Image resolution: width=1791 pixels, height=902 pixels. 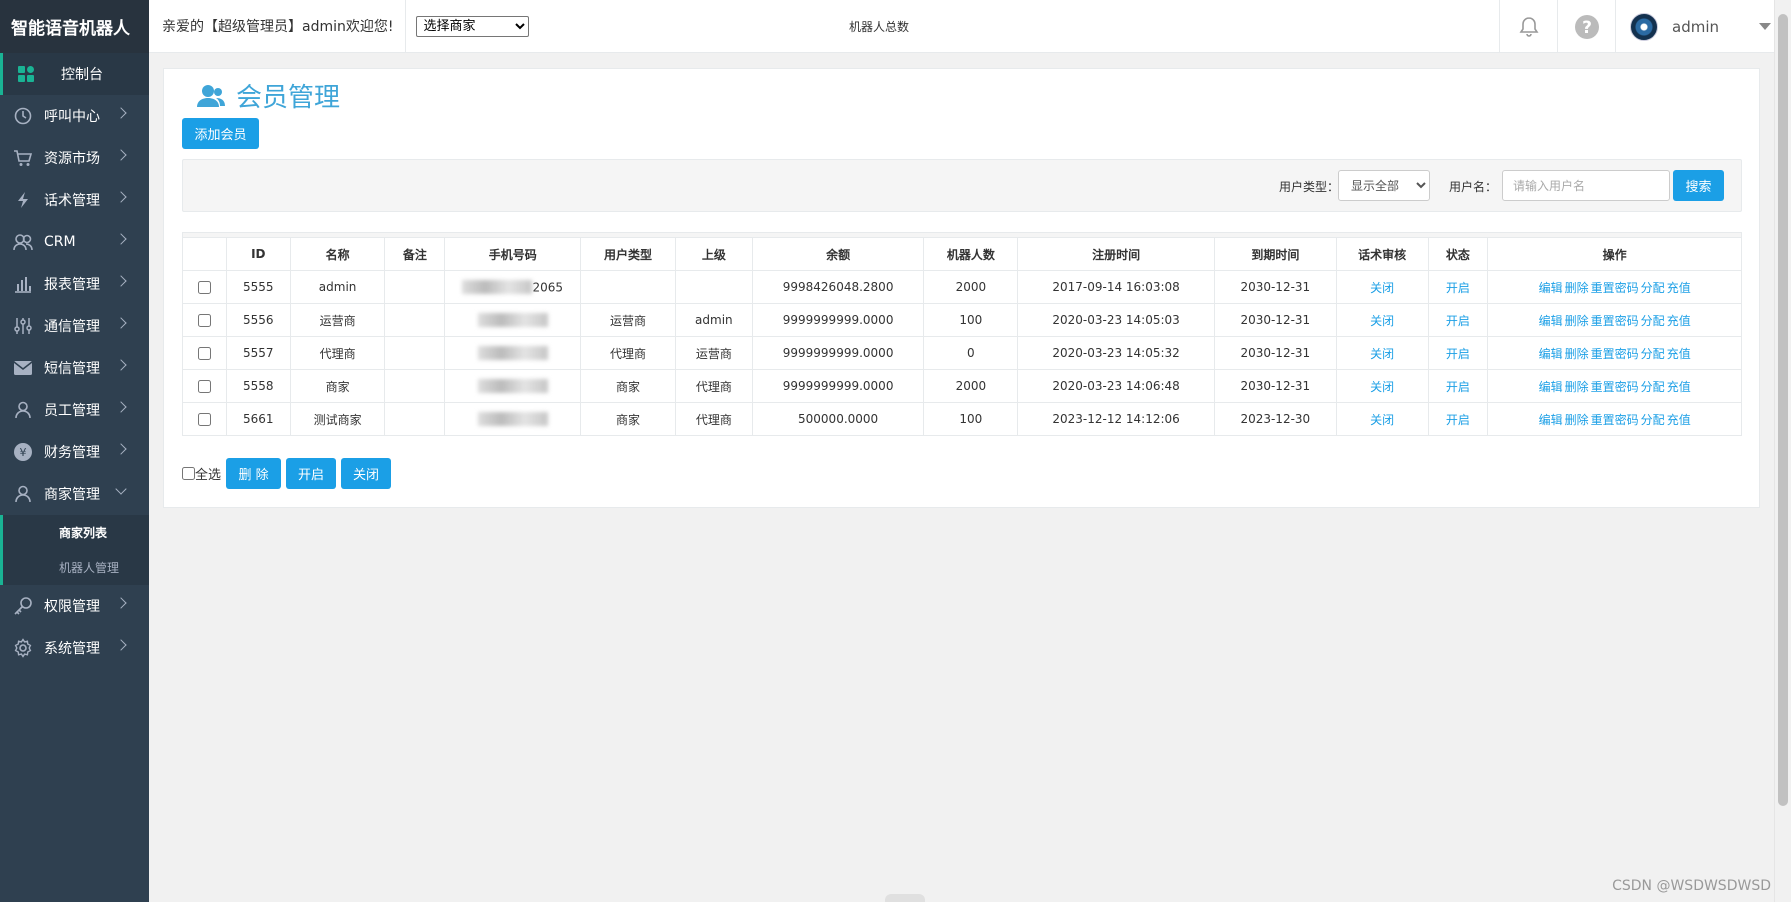 I want to click on cell-phone, so click(x=513, y=386).